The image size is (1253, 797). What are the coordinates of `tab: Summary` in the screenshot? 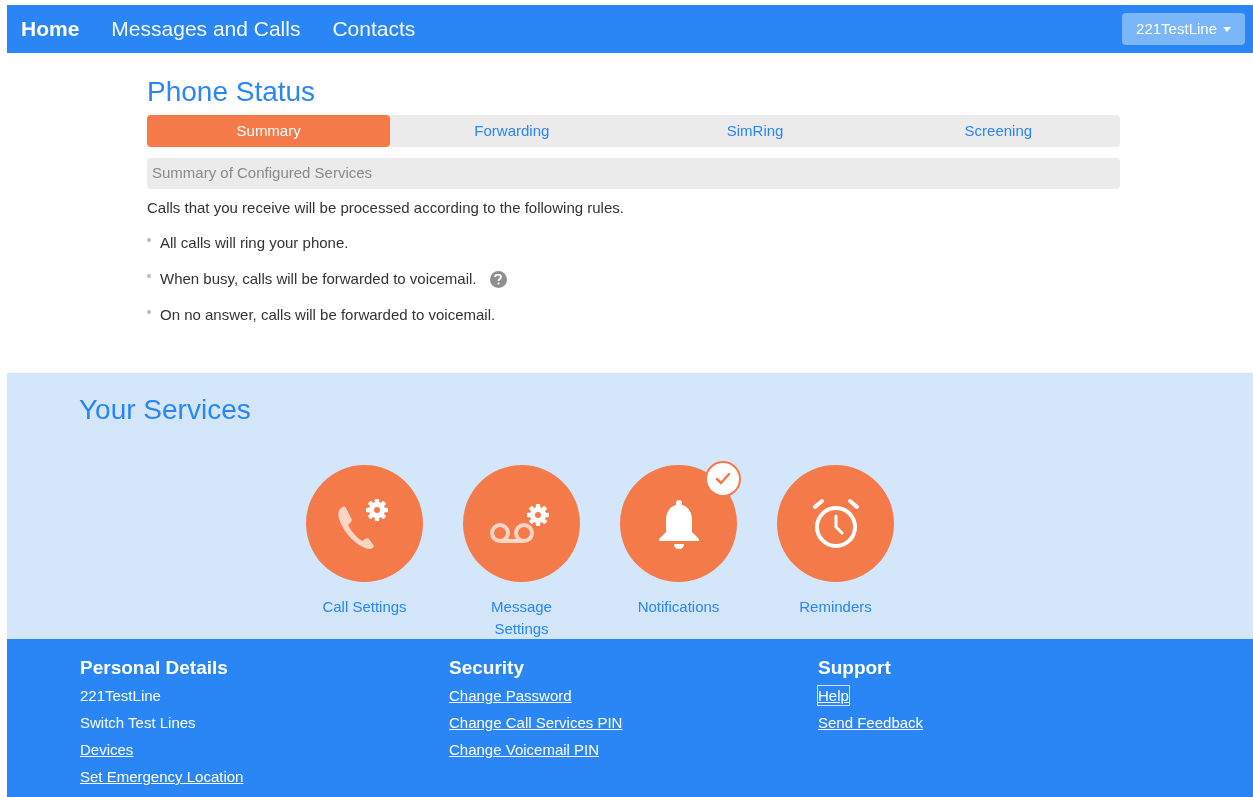 It's located at (269, 131).